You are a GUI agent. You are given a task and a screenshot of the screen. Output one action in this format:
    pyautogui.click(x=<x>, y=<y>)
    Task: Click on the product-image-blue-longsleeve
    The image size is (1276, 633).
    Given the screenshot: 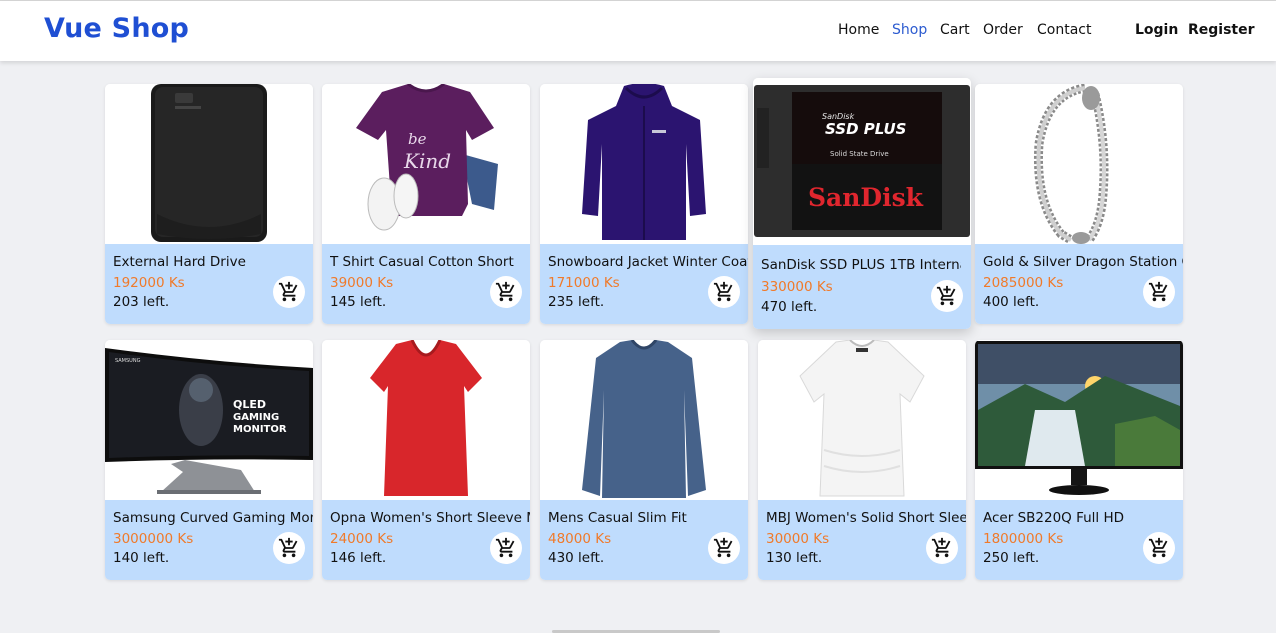 What is the action you would take?
    pyautogui.click(x=644, y=420)
    